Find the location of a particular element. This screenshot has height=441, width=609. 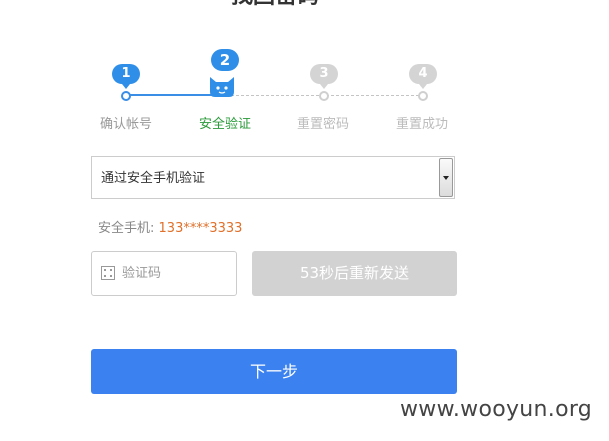

verify-method-select: 通过安全手机验证 is located at coordinates (273, 177).